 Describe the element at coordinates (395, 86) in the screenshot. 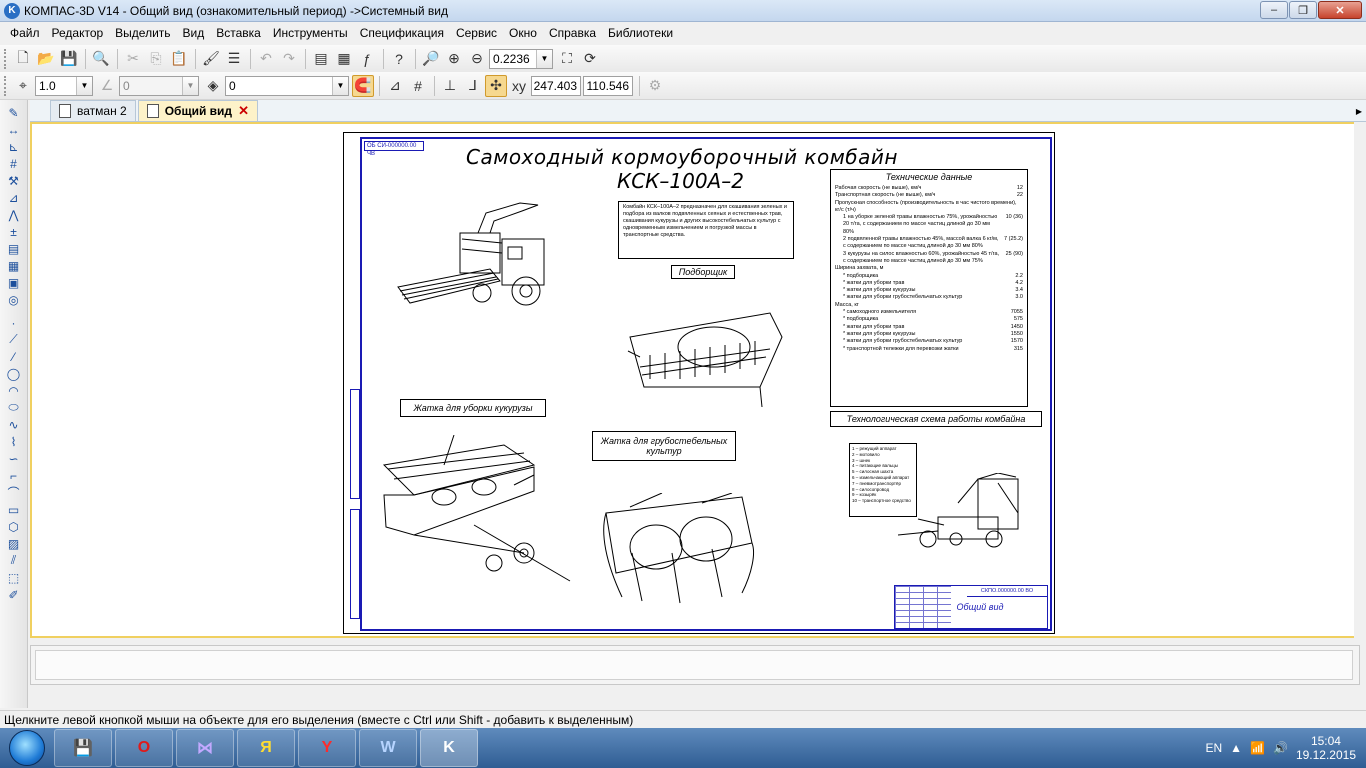

I see `orthogonal-icon: ⊿` at that location.